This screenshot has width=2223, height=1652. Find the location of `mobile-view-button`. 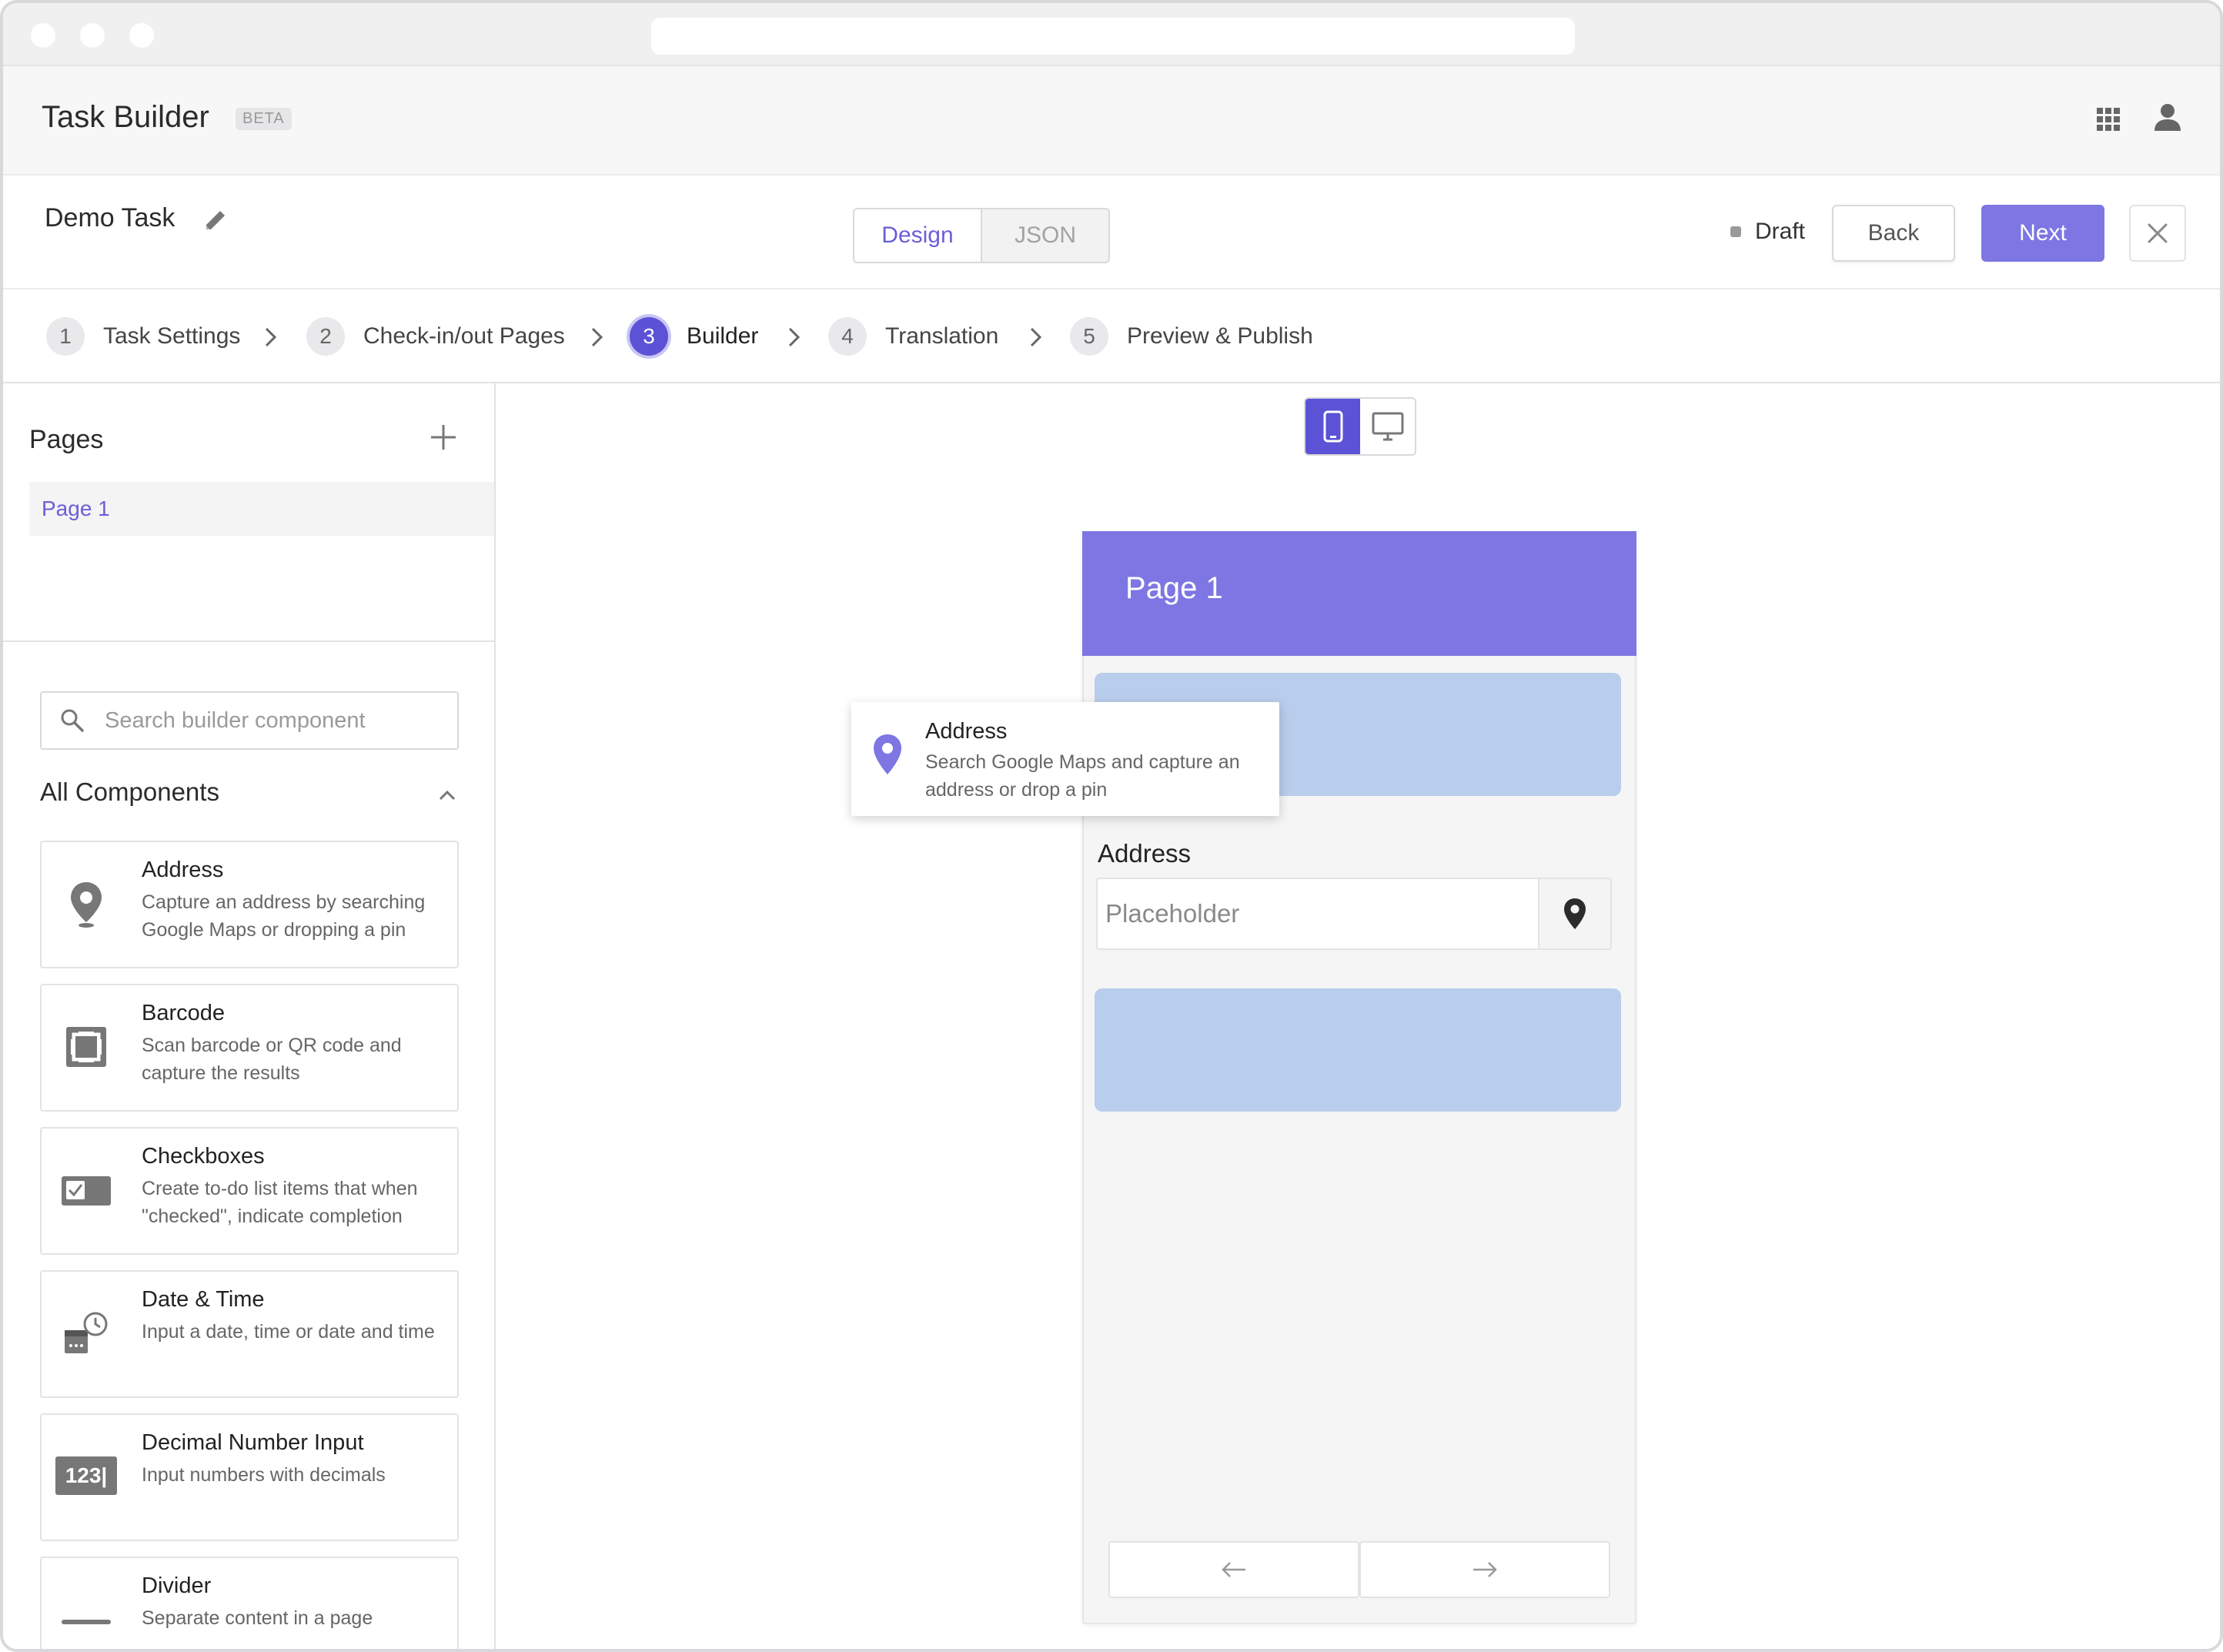

mobile-view-button is located at coordinates (1332, 427).